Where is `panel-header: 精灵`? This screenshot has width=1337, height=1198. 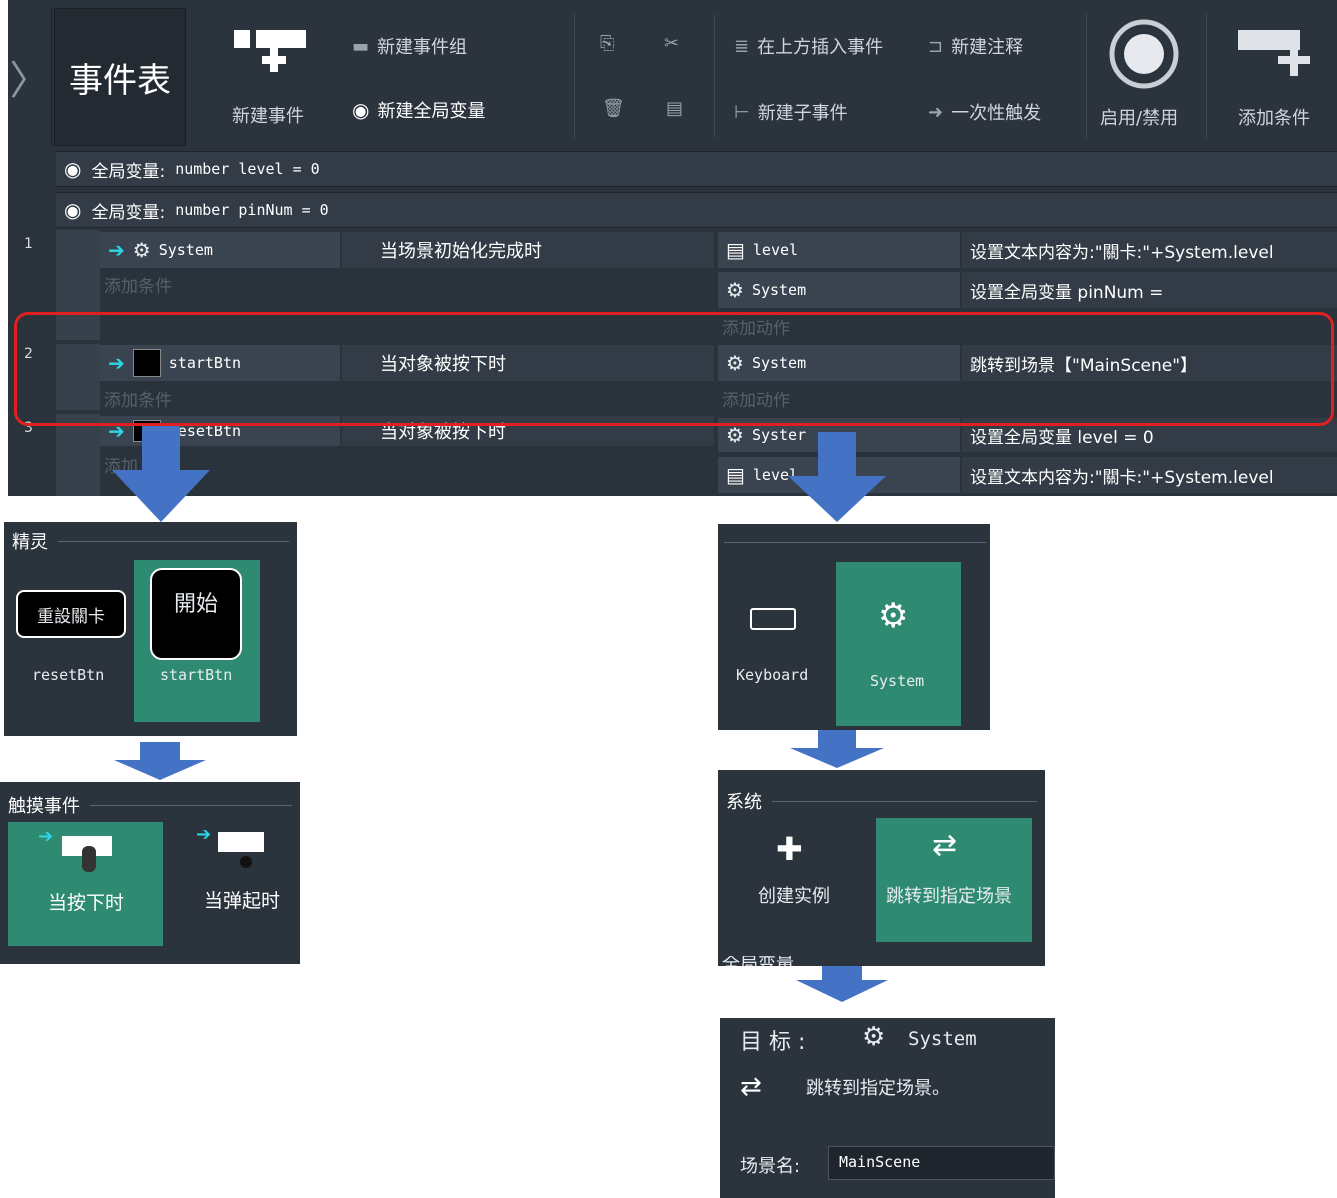
panel-header: 精灵 is located at coordinates (150, 541).